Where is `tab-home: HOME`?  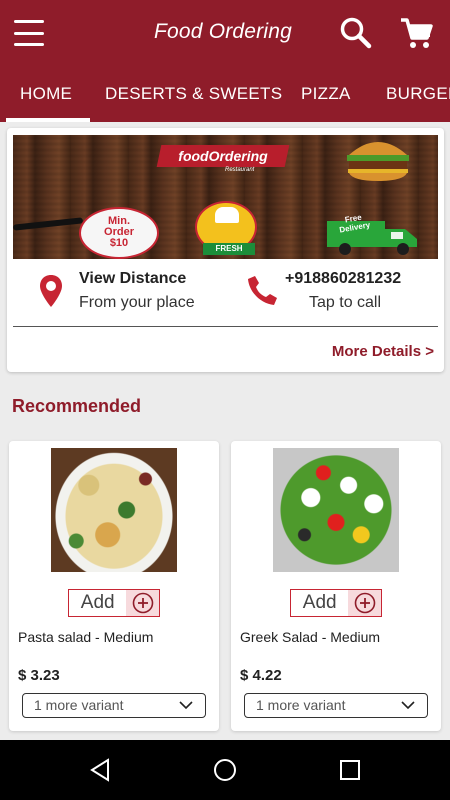
tab-home: HOME is located at coordinates (46, 94).